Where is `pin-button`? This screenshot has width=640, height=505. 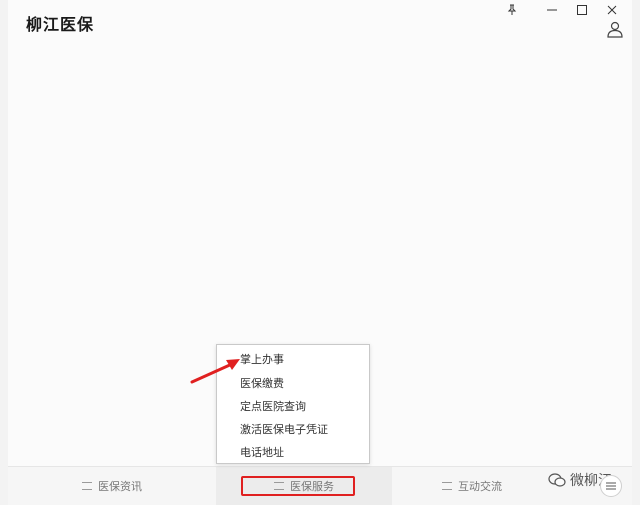
pin-button is located at coordinates (512, 10).